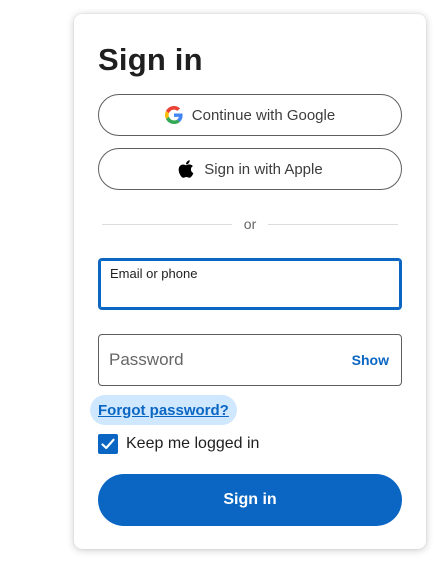 The image size is (444, 565). Describe the element at coordinates (186, 169) in the screenshot. I see `apple-icon` at that location.